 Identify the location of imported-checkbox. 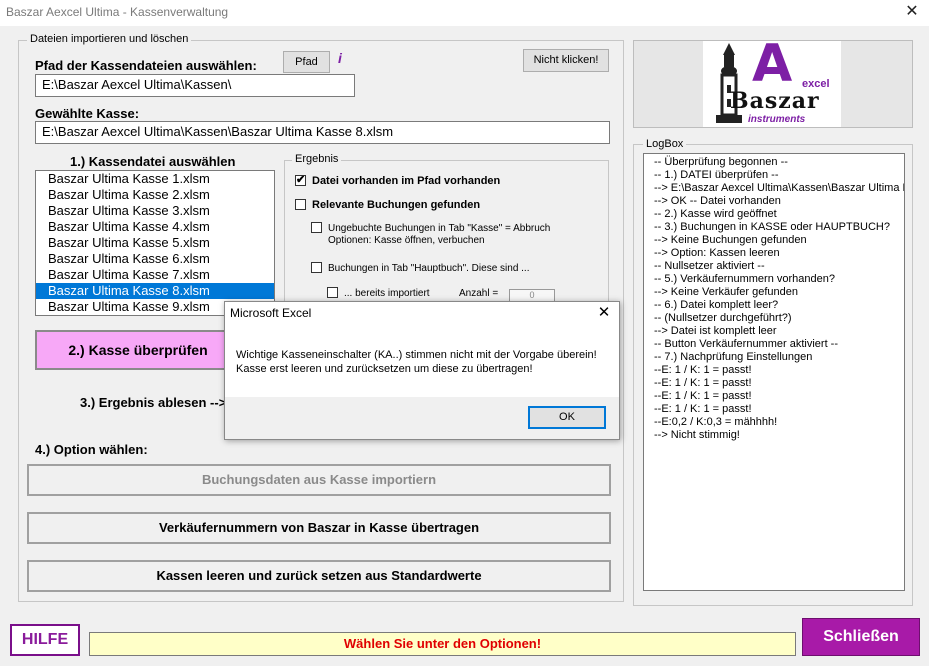
(332, 292).